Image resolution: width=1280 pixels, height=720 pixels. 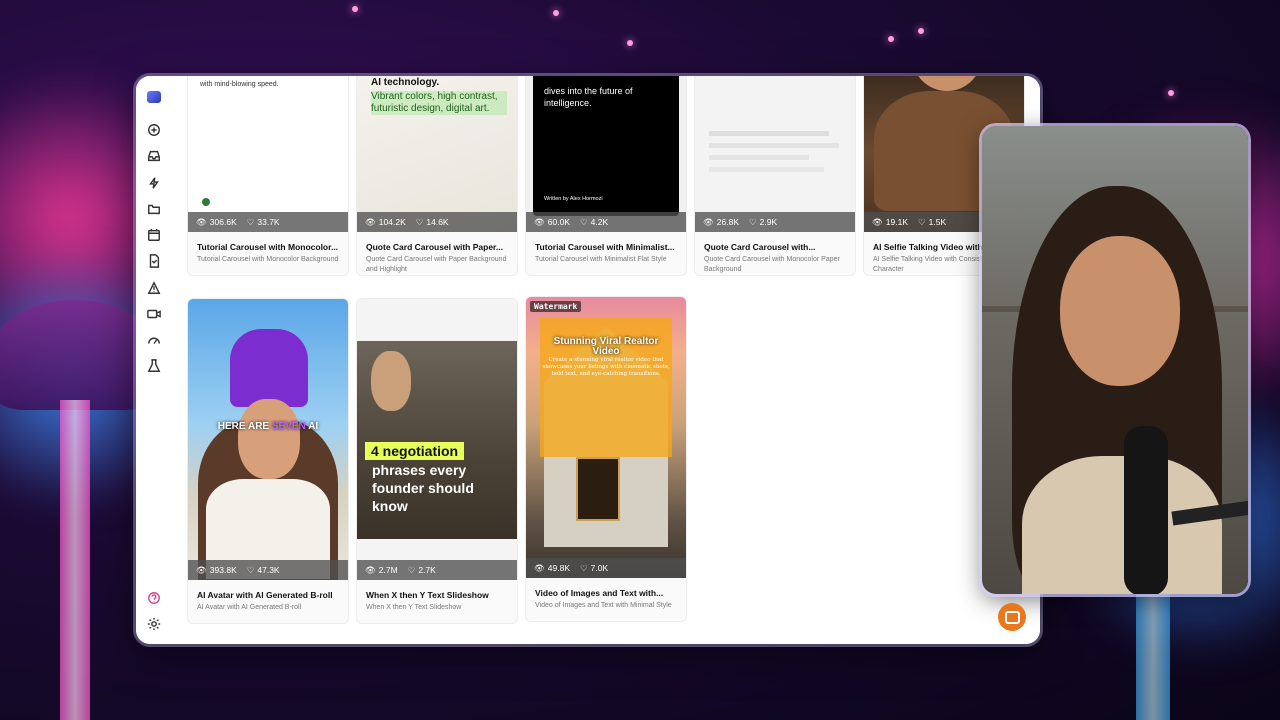 I want to click on card-subtitle: When X then Y Text Slideshow, so click(x=414, y=607).